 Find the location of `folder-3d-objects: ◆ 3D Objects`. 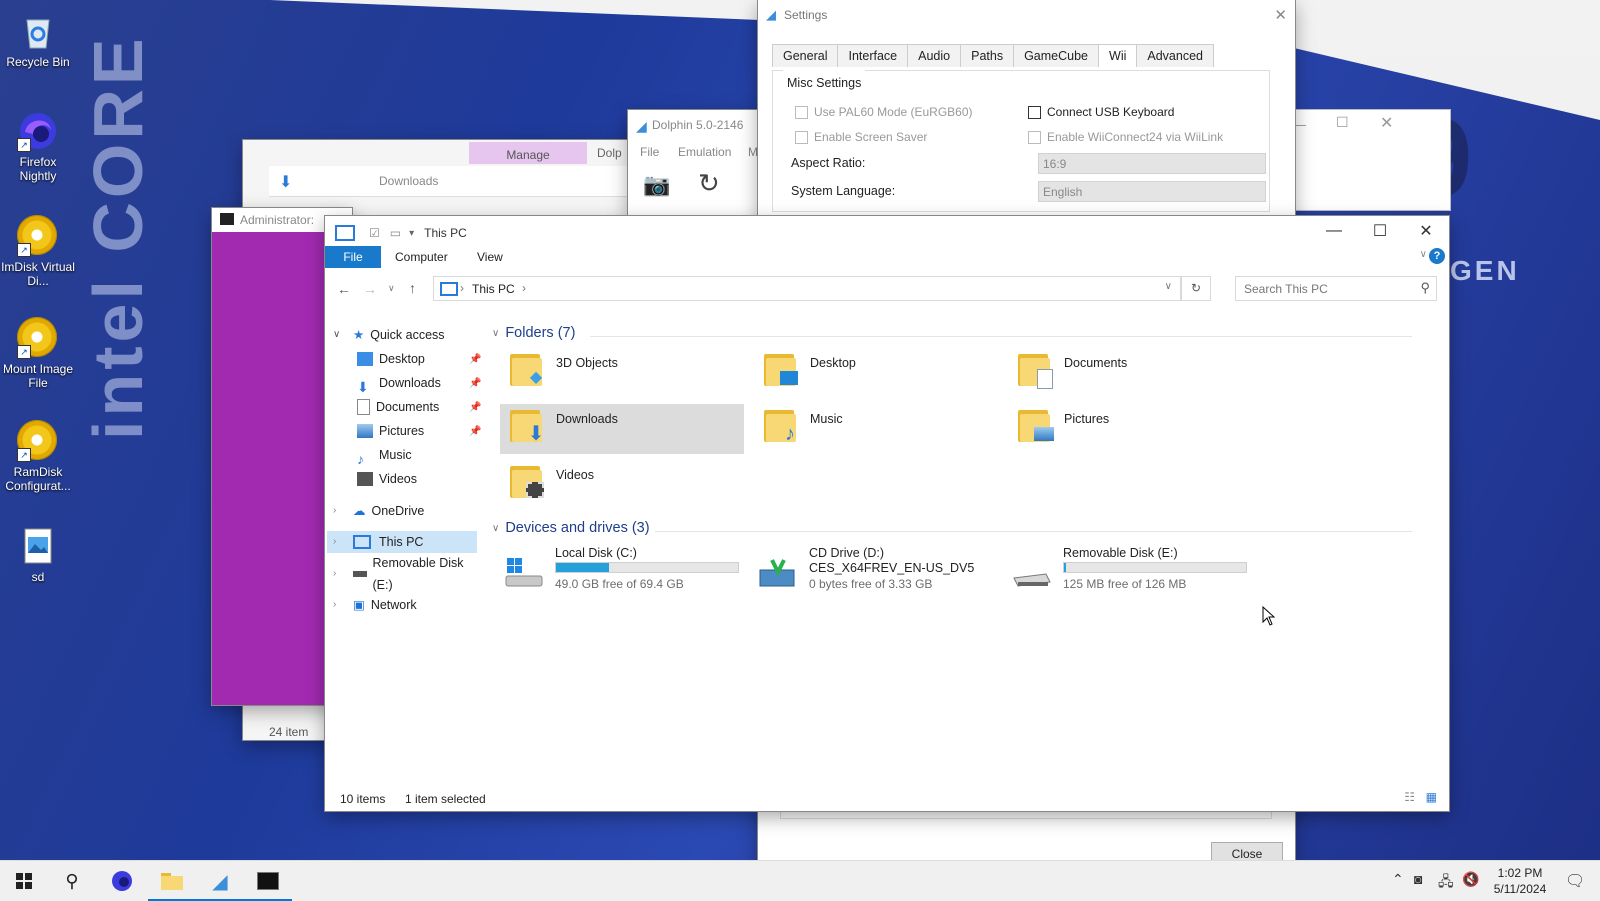

folder-3d-objects: ◆ 3D Objects is located at coordinates (622, 373).